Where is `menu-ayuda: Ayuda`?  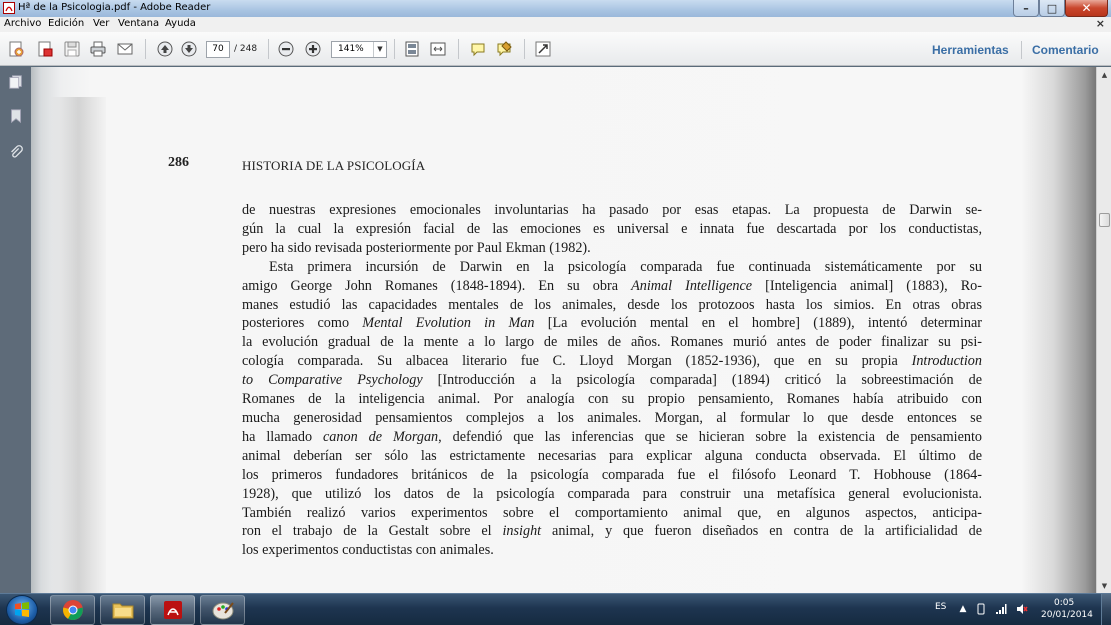
menu-ayuda: Ayuda is located at coordinates (180, 23).